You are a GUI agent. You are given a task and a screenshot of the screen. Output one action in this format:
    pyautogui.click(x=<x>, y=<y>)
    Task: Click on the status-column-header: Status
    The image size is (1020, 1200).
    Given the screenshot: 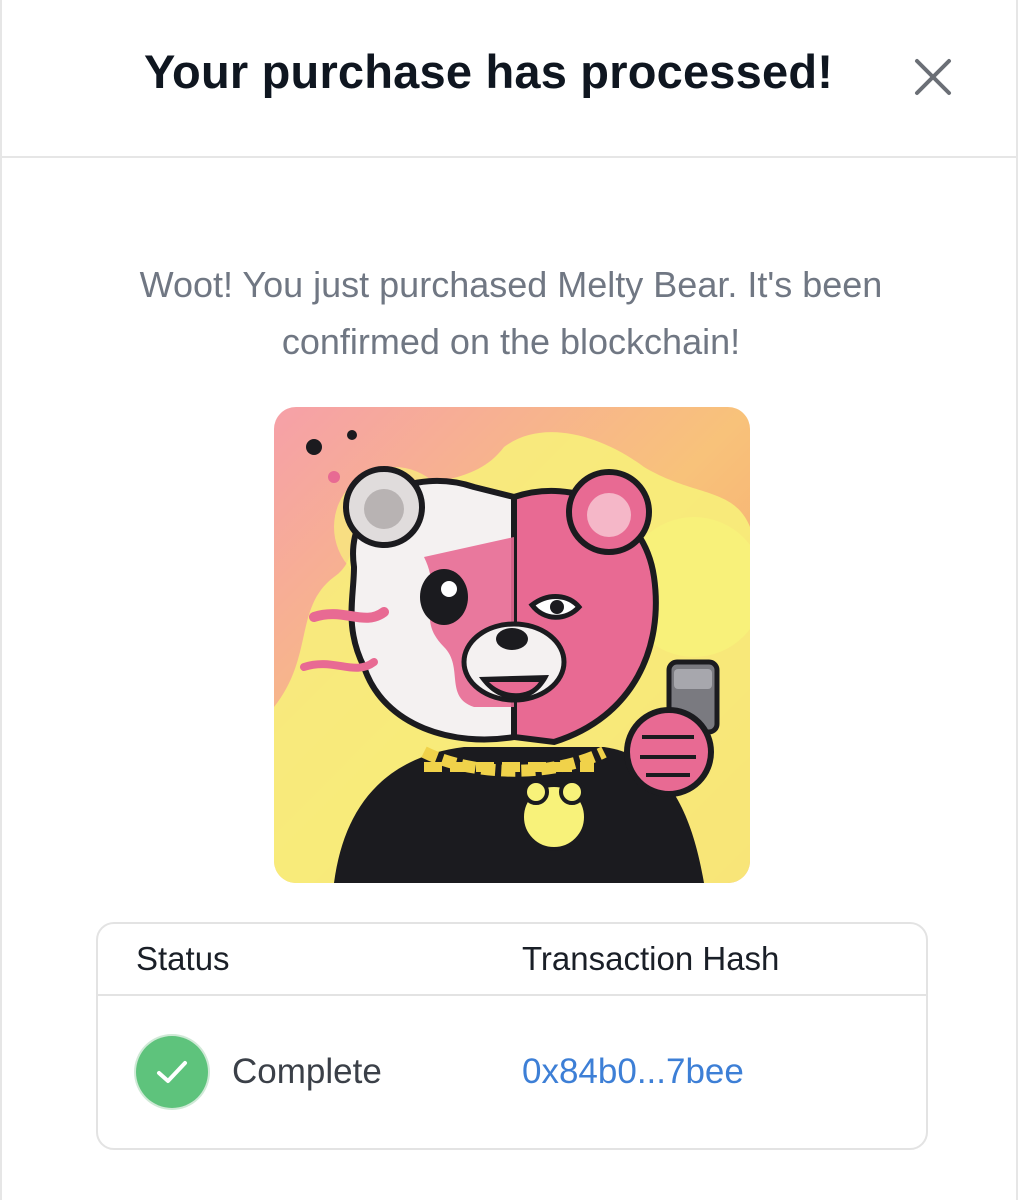 What is the action you would take?
    pyautogui.click(x=183, y=958)
    